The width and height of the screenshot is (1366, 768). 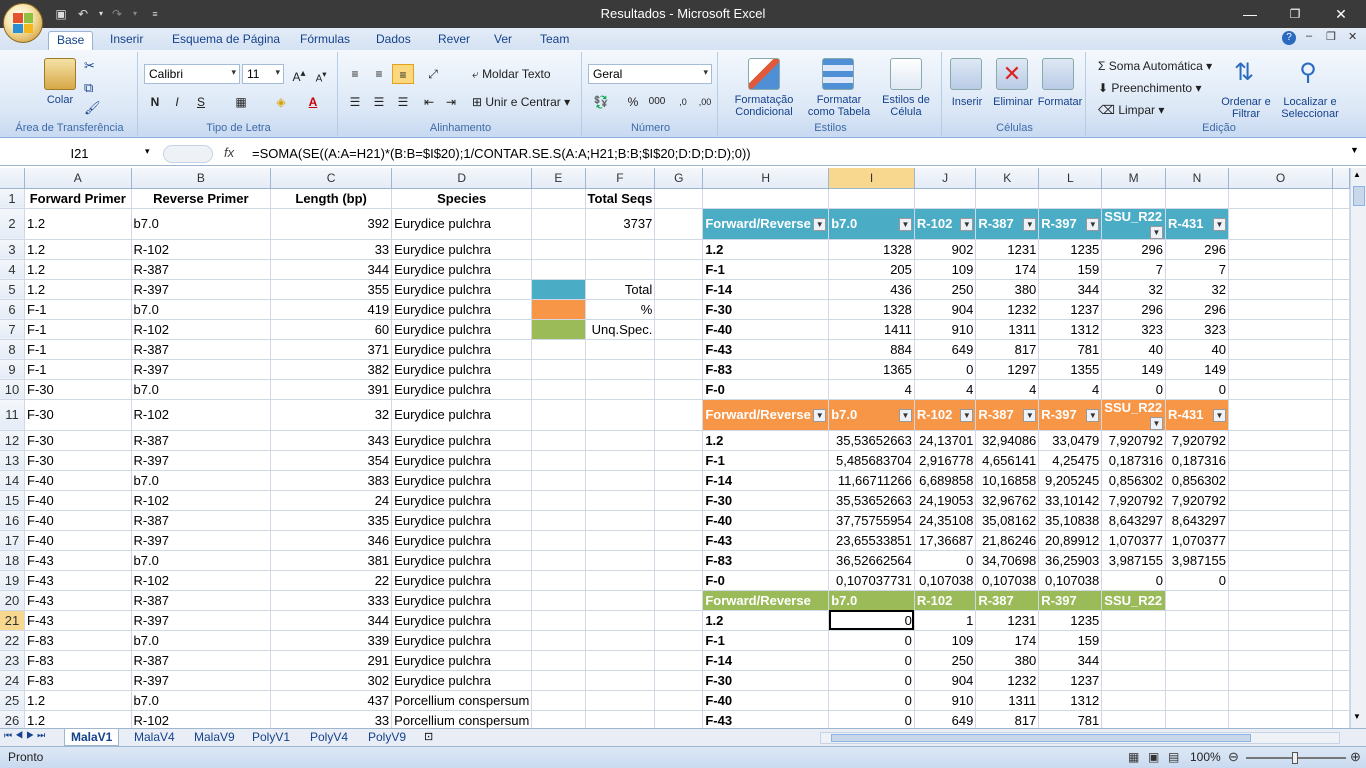 What do you see at coordinates (177, 102) in the screenshot?
I see `italic-icon: I` at bounding box center [177, 102].